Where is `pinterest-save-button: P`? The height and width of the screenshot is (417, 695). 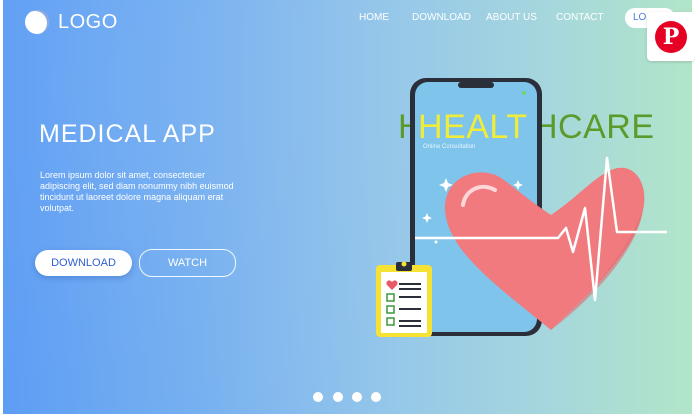
pinterest-save-button: P is located at coordinates (671, 36).